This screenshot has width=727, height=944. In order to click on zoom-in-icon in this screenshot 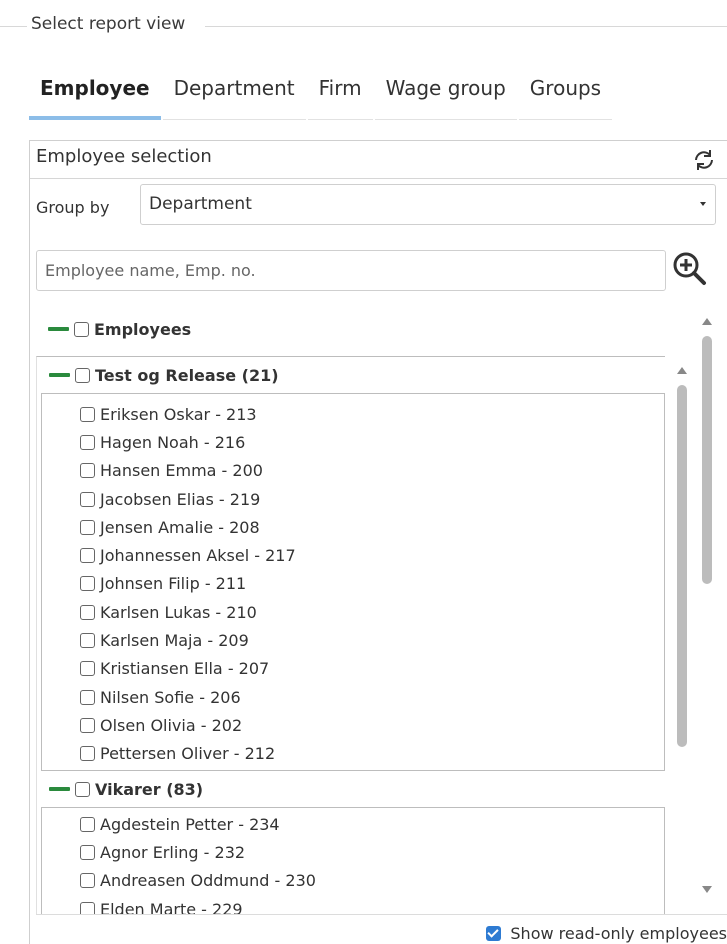, I will do `click(689, 268)`.